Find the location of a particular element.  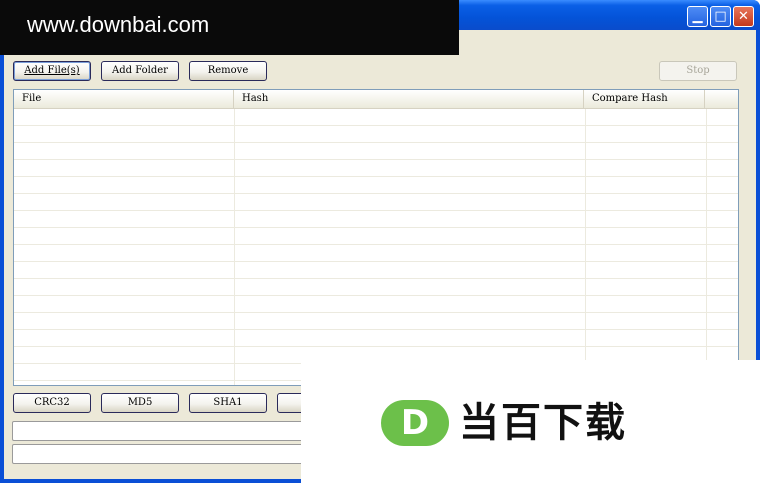

column-header-file: File is located at coordinates (124, 99).